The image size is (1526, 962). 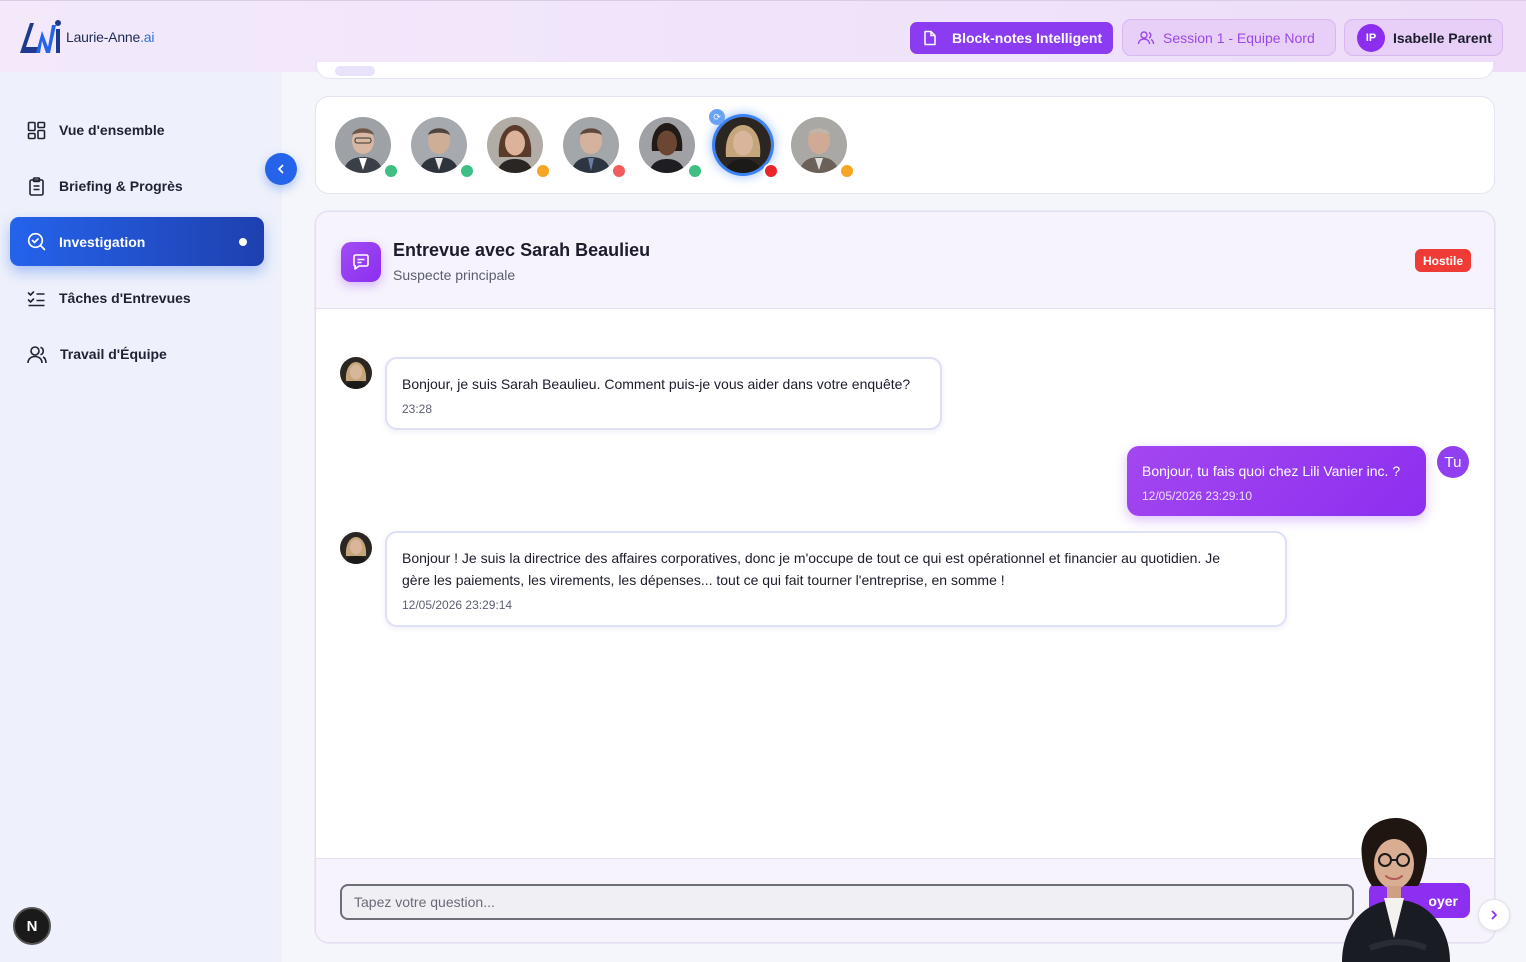 What do you see at coordinates (102, 241) in the screenshot?
I see `sidebar-item-label: Investigation` at bounding box center [102, 241].